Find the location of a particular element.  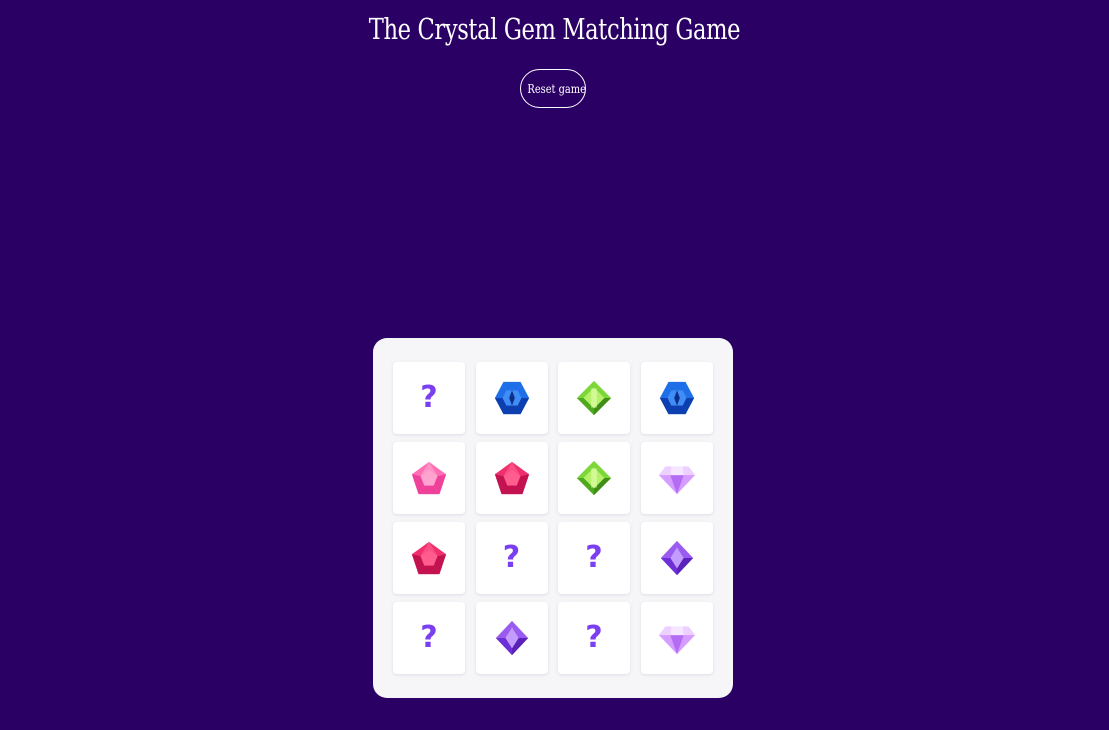

card-1-1: ? is located at coordinates (429, 398).